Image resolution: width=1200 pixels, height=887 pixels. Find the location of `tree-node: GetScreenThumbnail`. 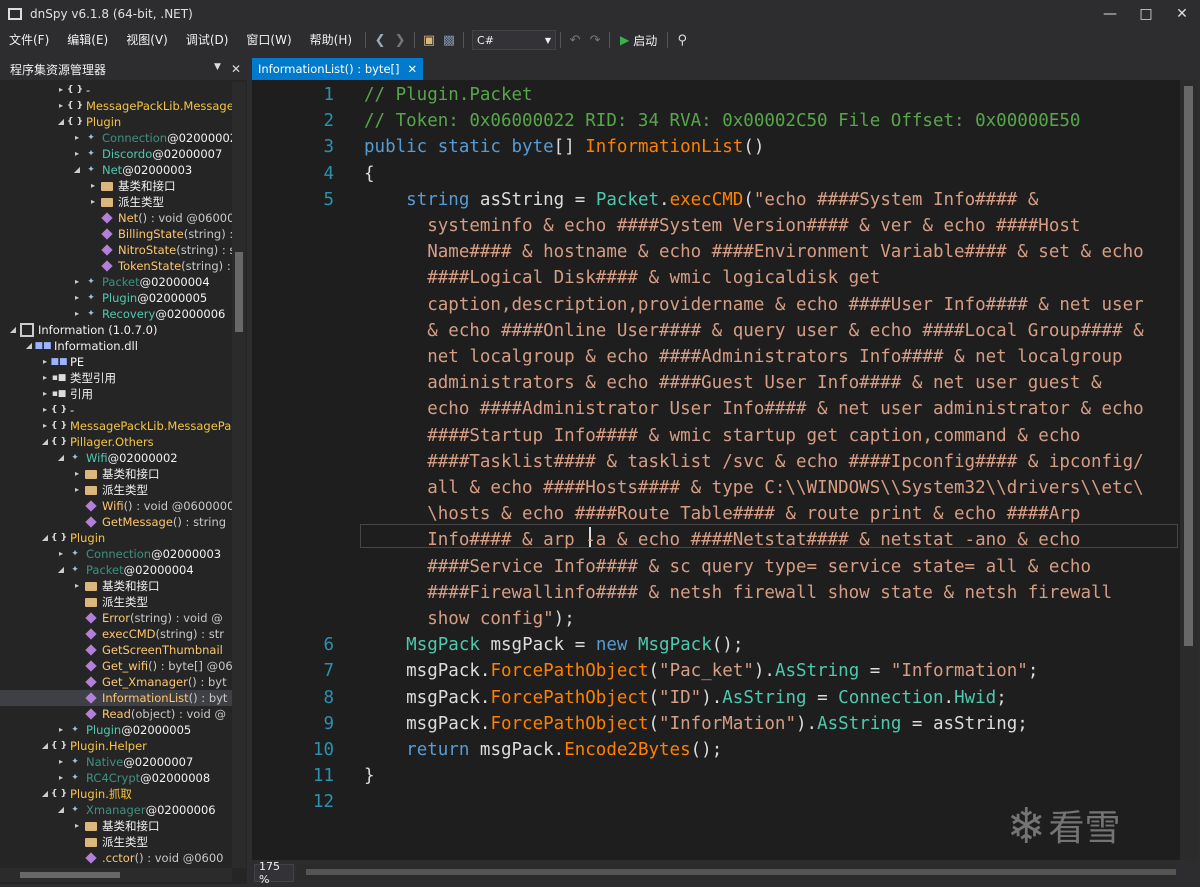

tree-node: GetScreenThumbnail is located at coordinates (116, 650).